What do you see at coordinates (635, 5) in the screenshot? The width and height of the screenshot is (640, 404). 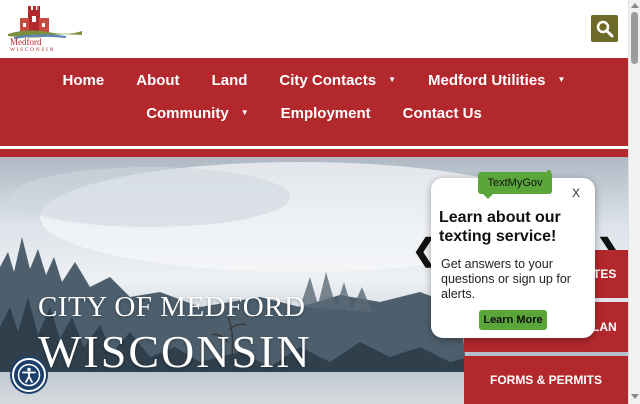 I see `scroll-up-arrow-icon` at bounding box center [635, 5].